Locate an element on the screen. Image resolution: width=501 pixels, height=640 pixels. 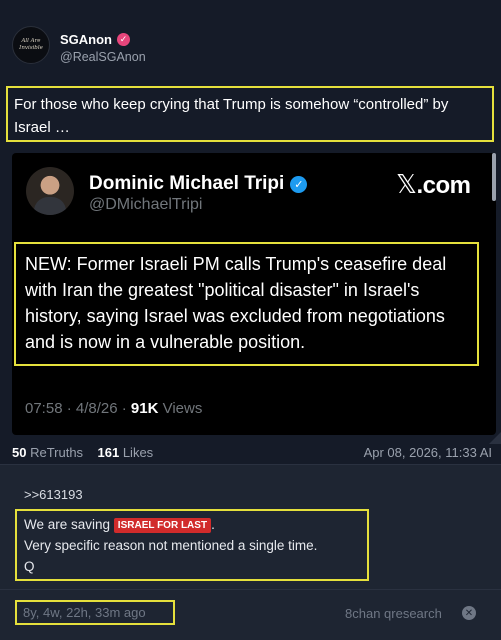
embed-views-label: Views is located at coordinates (180, 408).